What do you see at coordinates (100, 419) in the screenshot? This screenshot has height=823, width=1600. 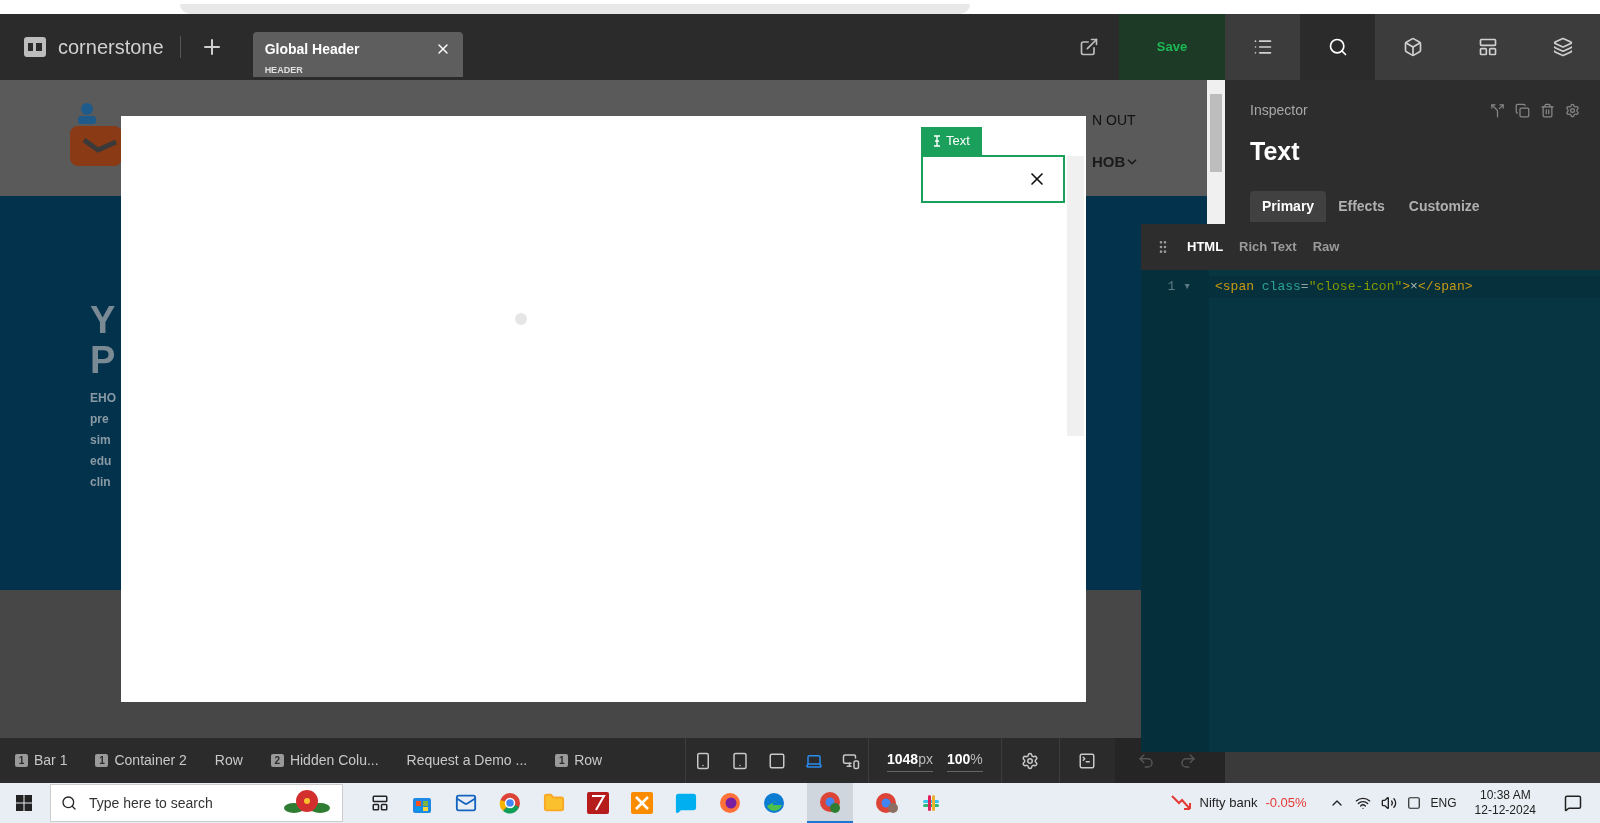 I see `hero-text: pre` at bounding box center [100, 419].